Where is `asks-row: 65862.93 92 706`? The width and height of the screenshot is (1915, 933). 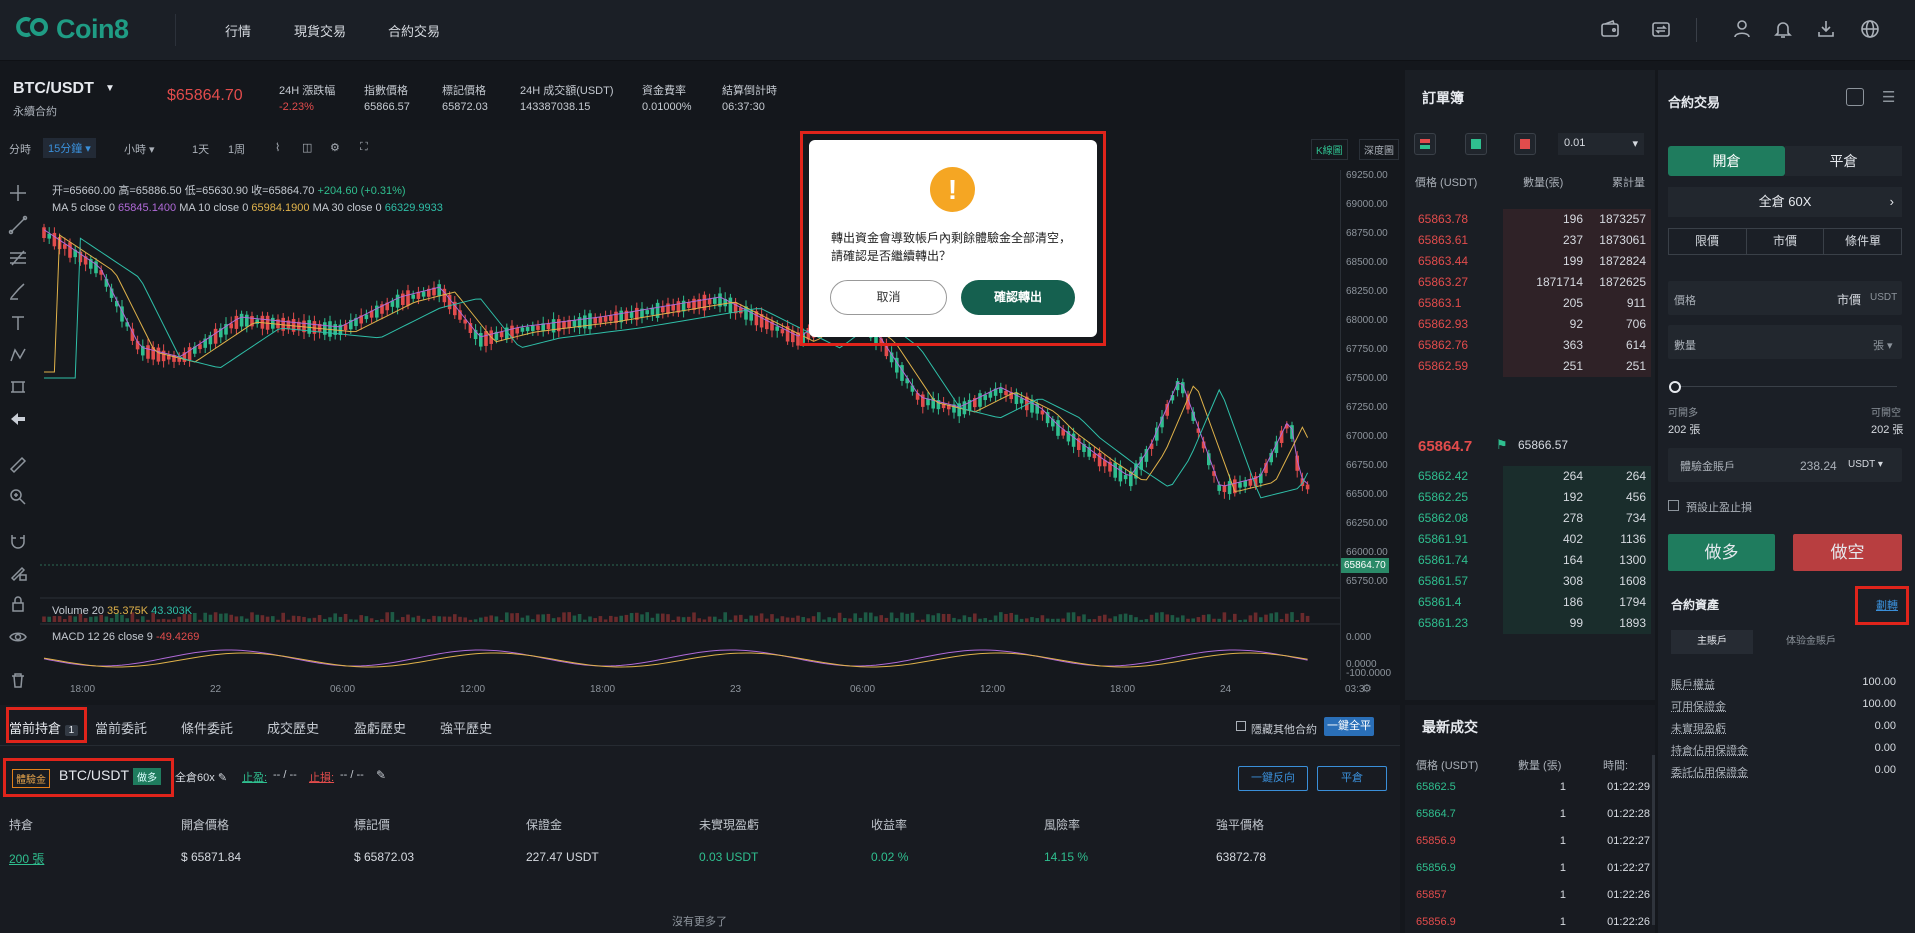 asks-row: 65862.93 92 706 is located at coordinates (1528, 324).